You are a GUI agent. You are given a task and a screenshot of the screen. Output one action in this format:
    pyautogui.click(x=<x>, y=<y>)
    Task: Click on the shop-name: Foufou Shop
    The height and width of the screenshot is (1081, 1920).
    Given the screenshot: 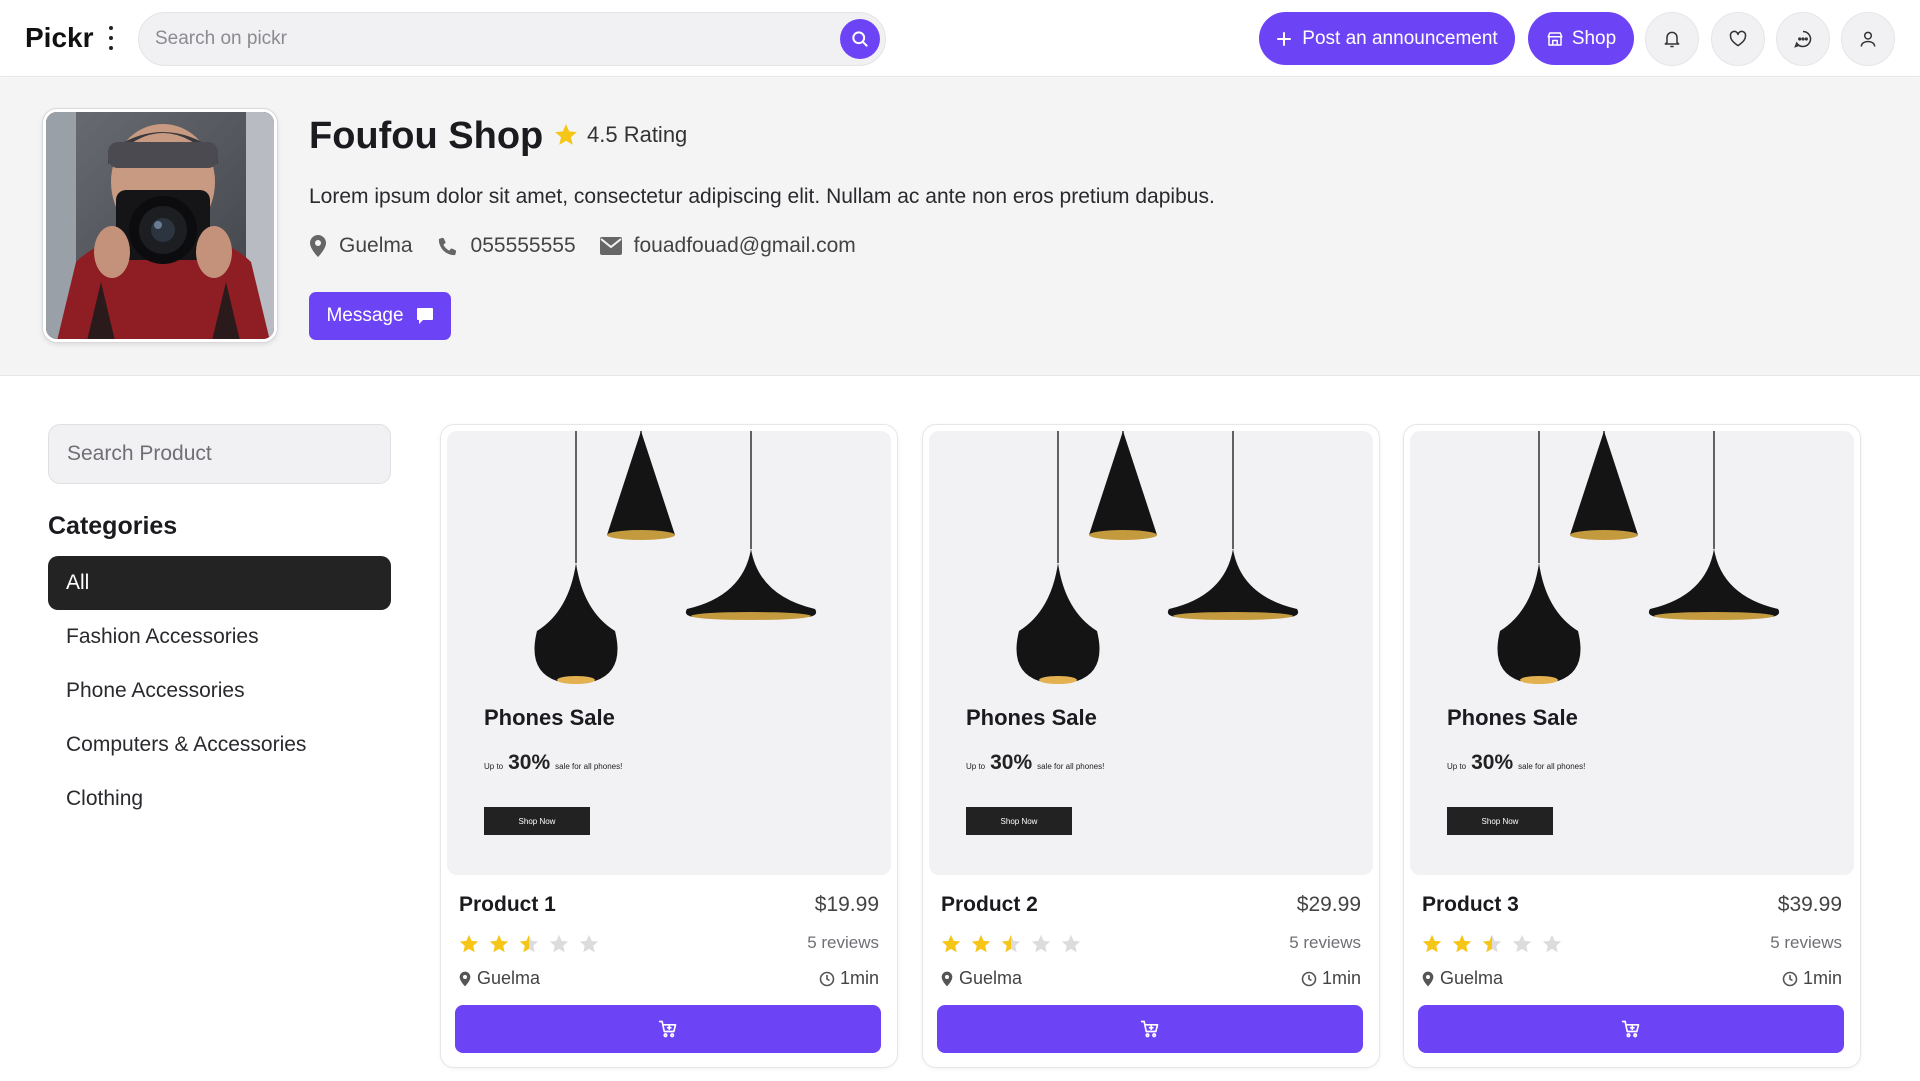 What is the action you would take?
    pyautogui.click(x=426, y=136)
    